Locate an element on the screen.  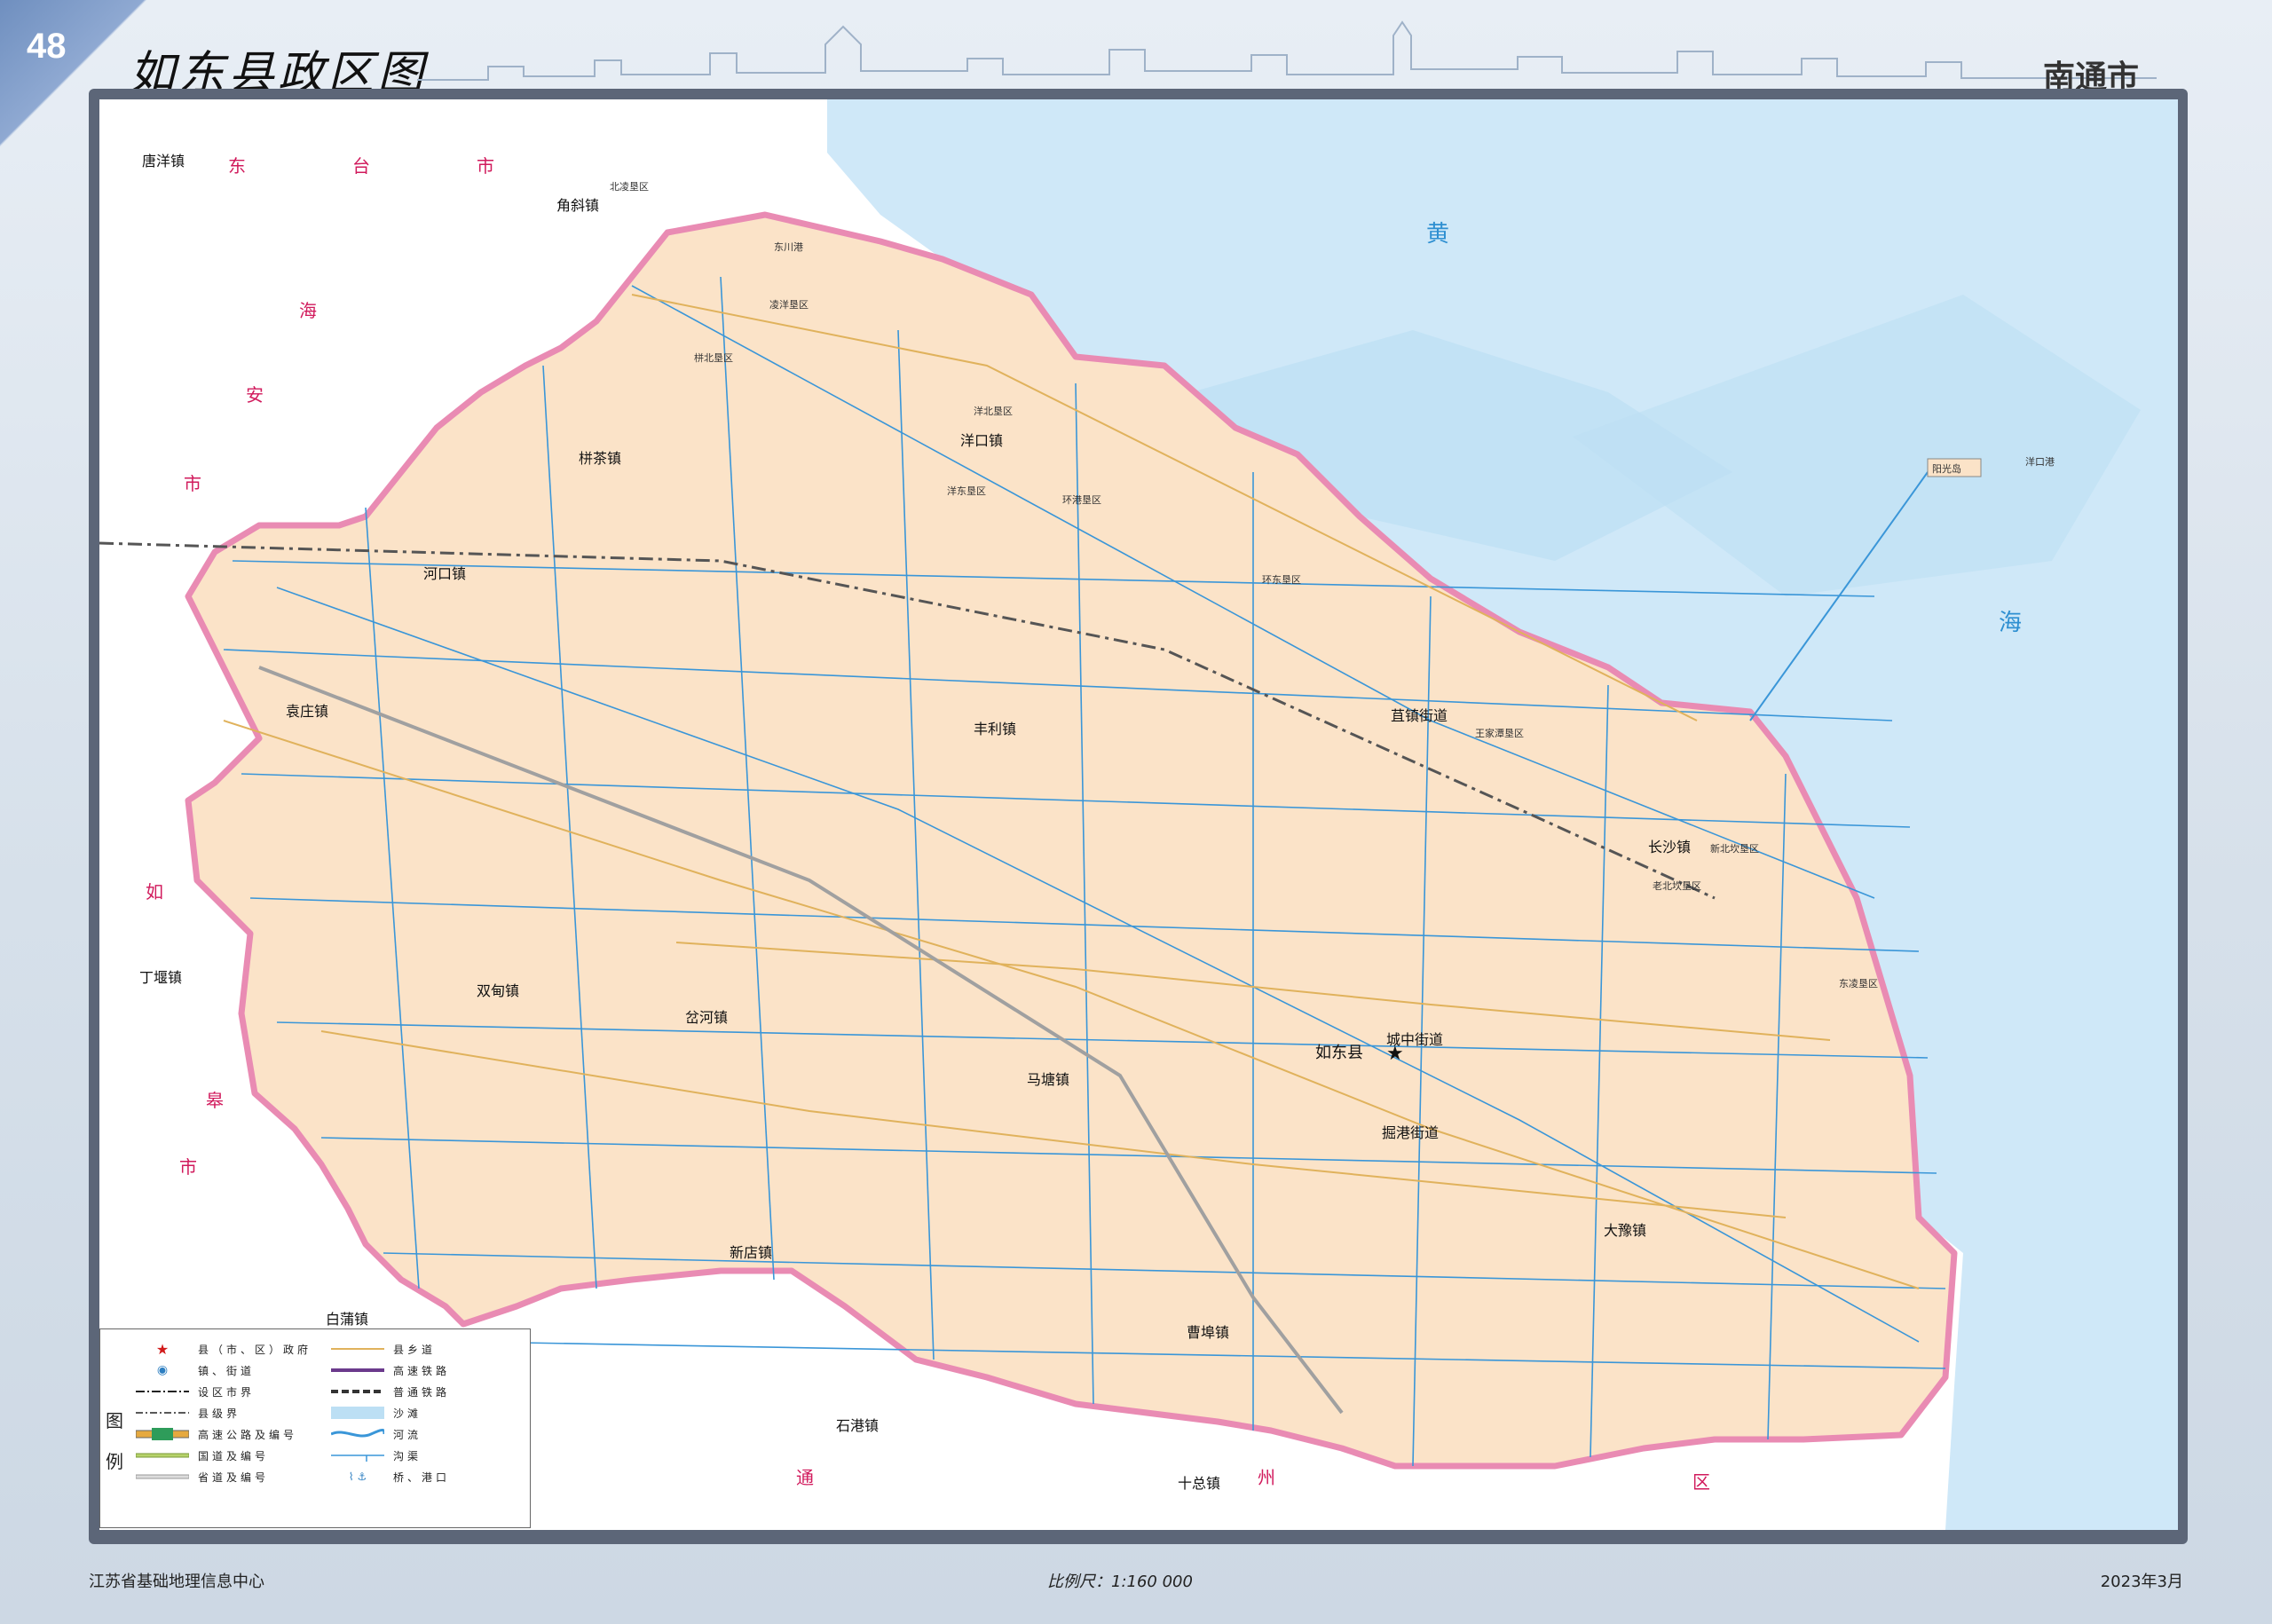
county-road-icon is located at coordinates (357, 1349).